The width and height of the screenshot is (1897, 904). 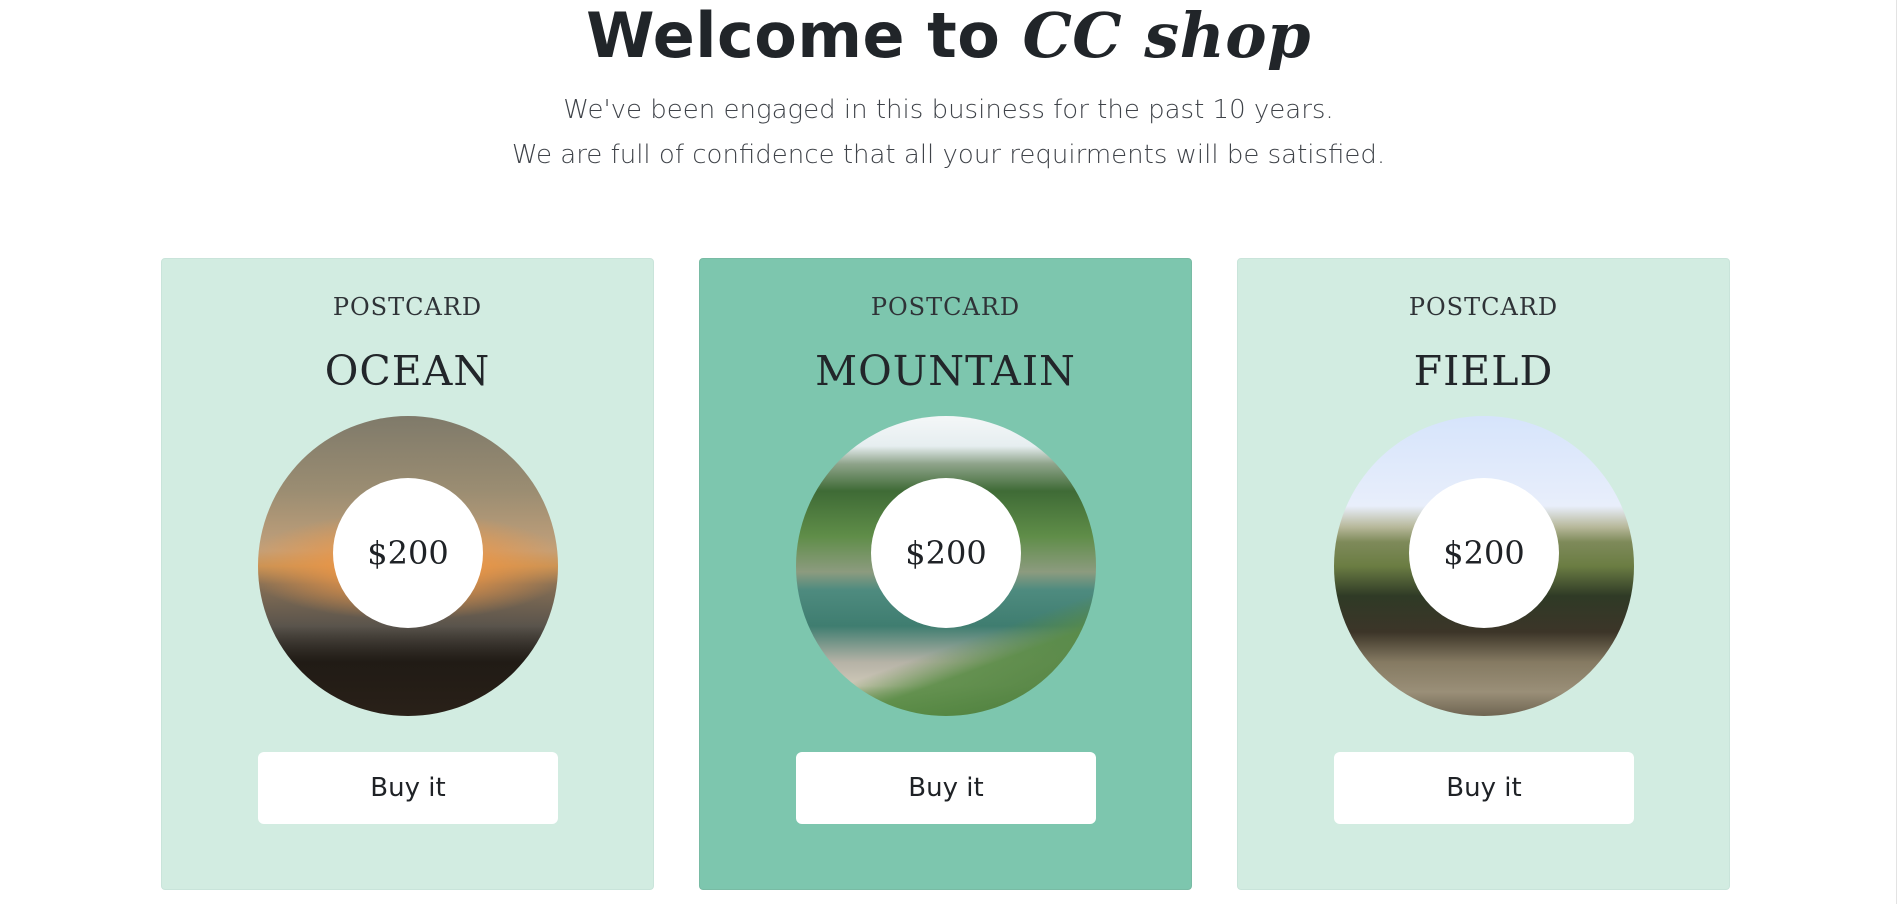 What do you see at coordinates (1483, 371) in the screenshot?
I see `product-title: FIELD` at bounding box center [1483, 371].